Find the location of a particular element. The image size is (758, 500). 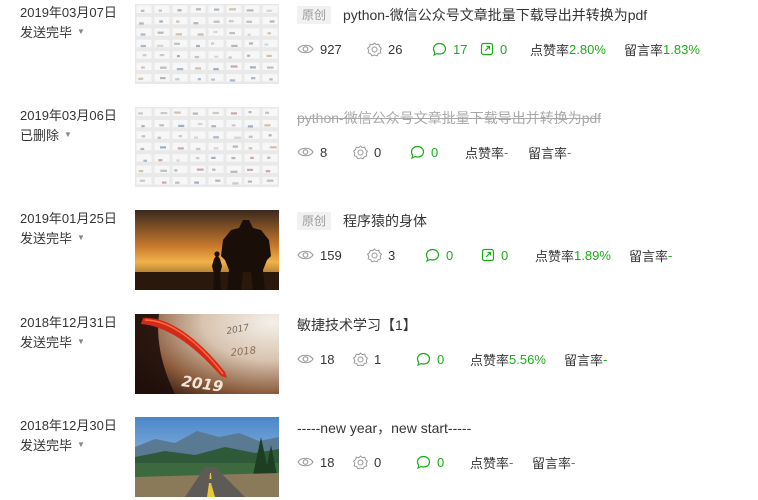

article-content: 原创 程序猿的身体 159 3 0 0 点赞率 1.89% 留言率 - is located at coordinates (522, 237).